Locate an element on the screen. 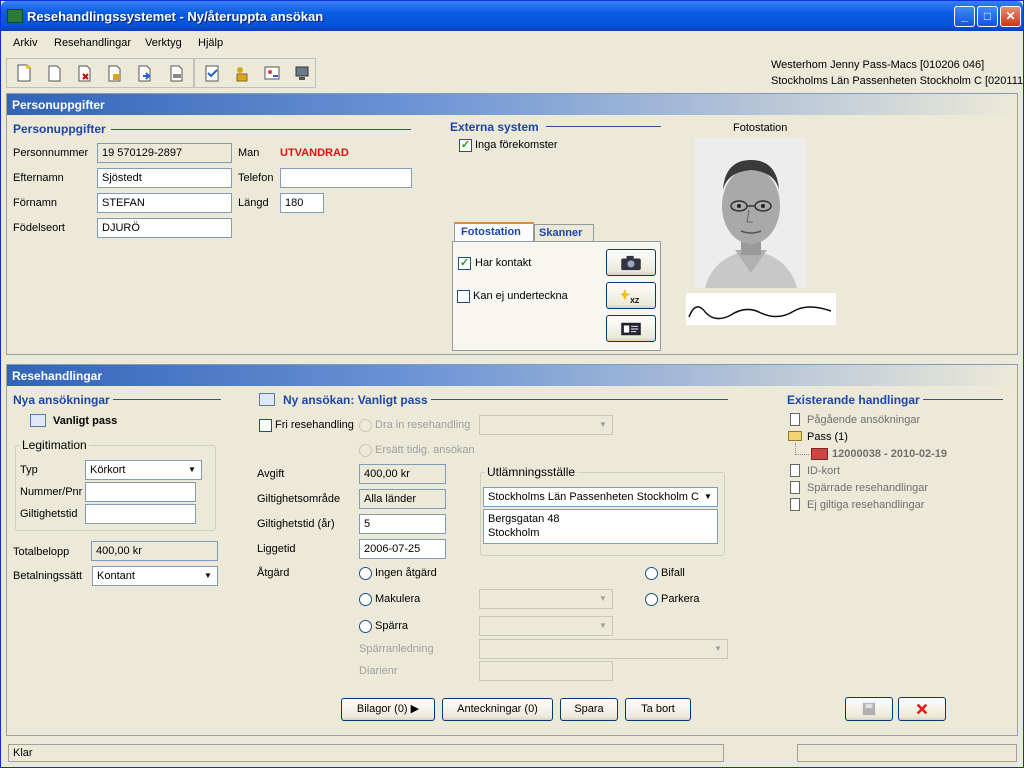 The image size is (1024, 768). liggetid-field: 2006-07-25 is located at coordinates (402, 549).